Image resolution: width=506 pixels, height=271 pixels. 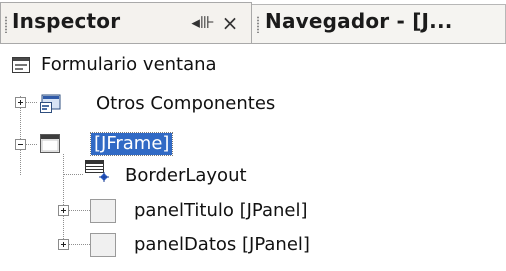 What do you see at coordinates (222, 245) in the screenshot?
I see `tree-item-panel-datos: panelDatos [JPanel]` at bounding box center [222, 245].